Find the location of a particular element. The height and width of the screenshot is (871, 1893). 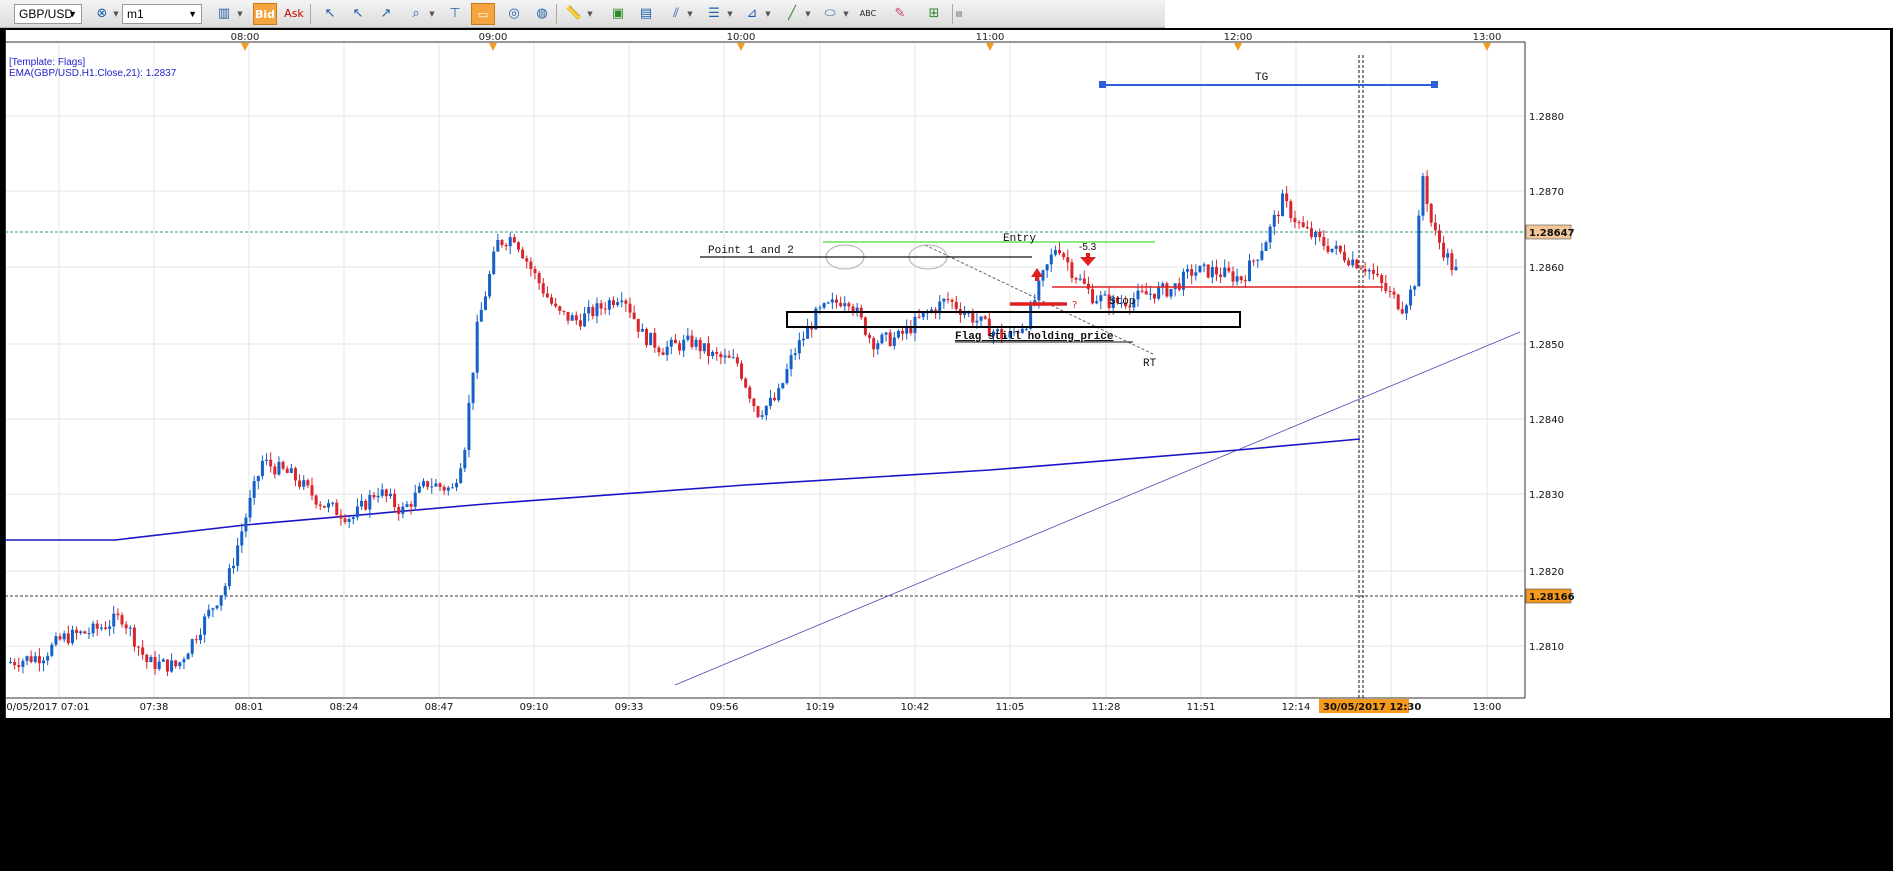

text-abc-icon: ABC is located at coordinates (868, 14).